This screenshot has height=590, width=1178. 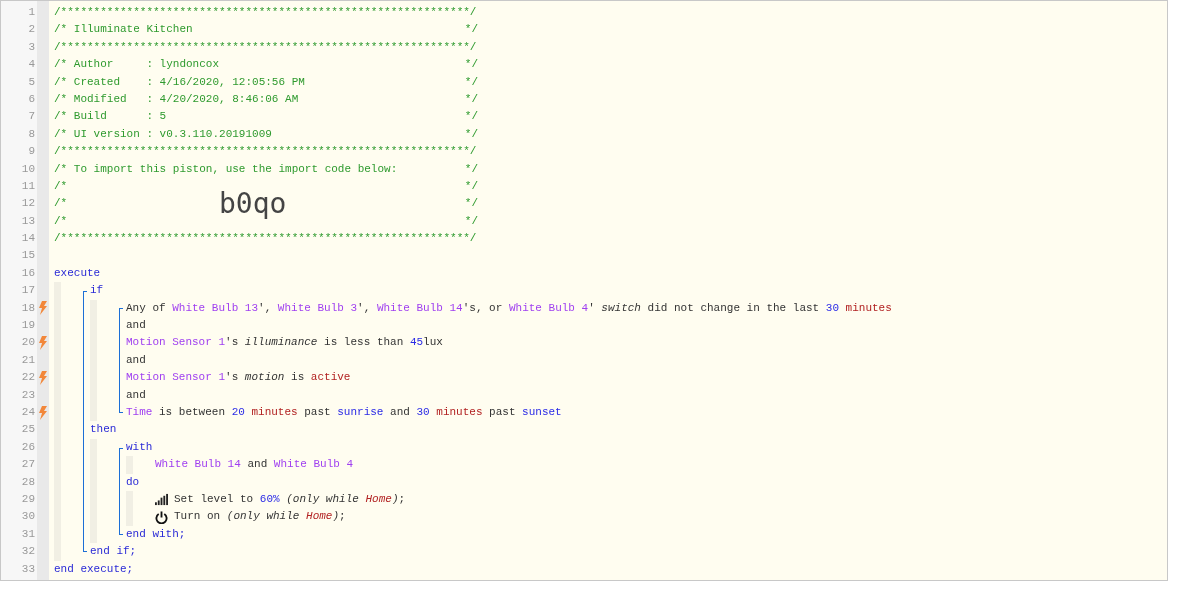 I want to click on power-icon, so click(x=161, y=517).